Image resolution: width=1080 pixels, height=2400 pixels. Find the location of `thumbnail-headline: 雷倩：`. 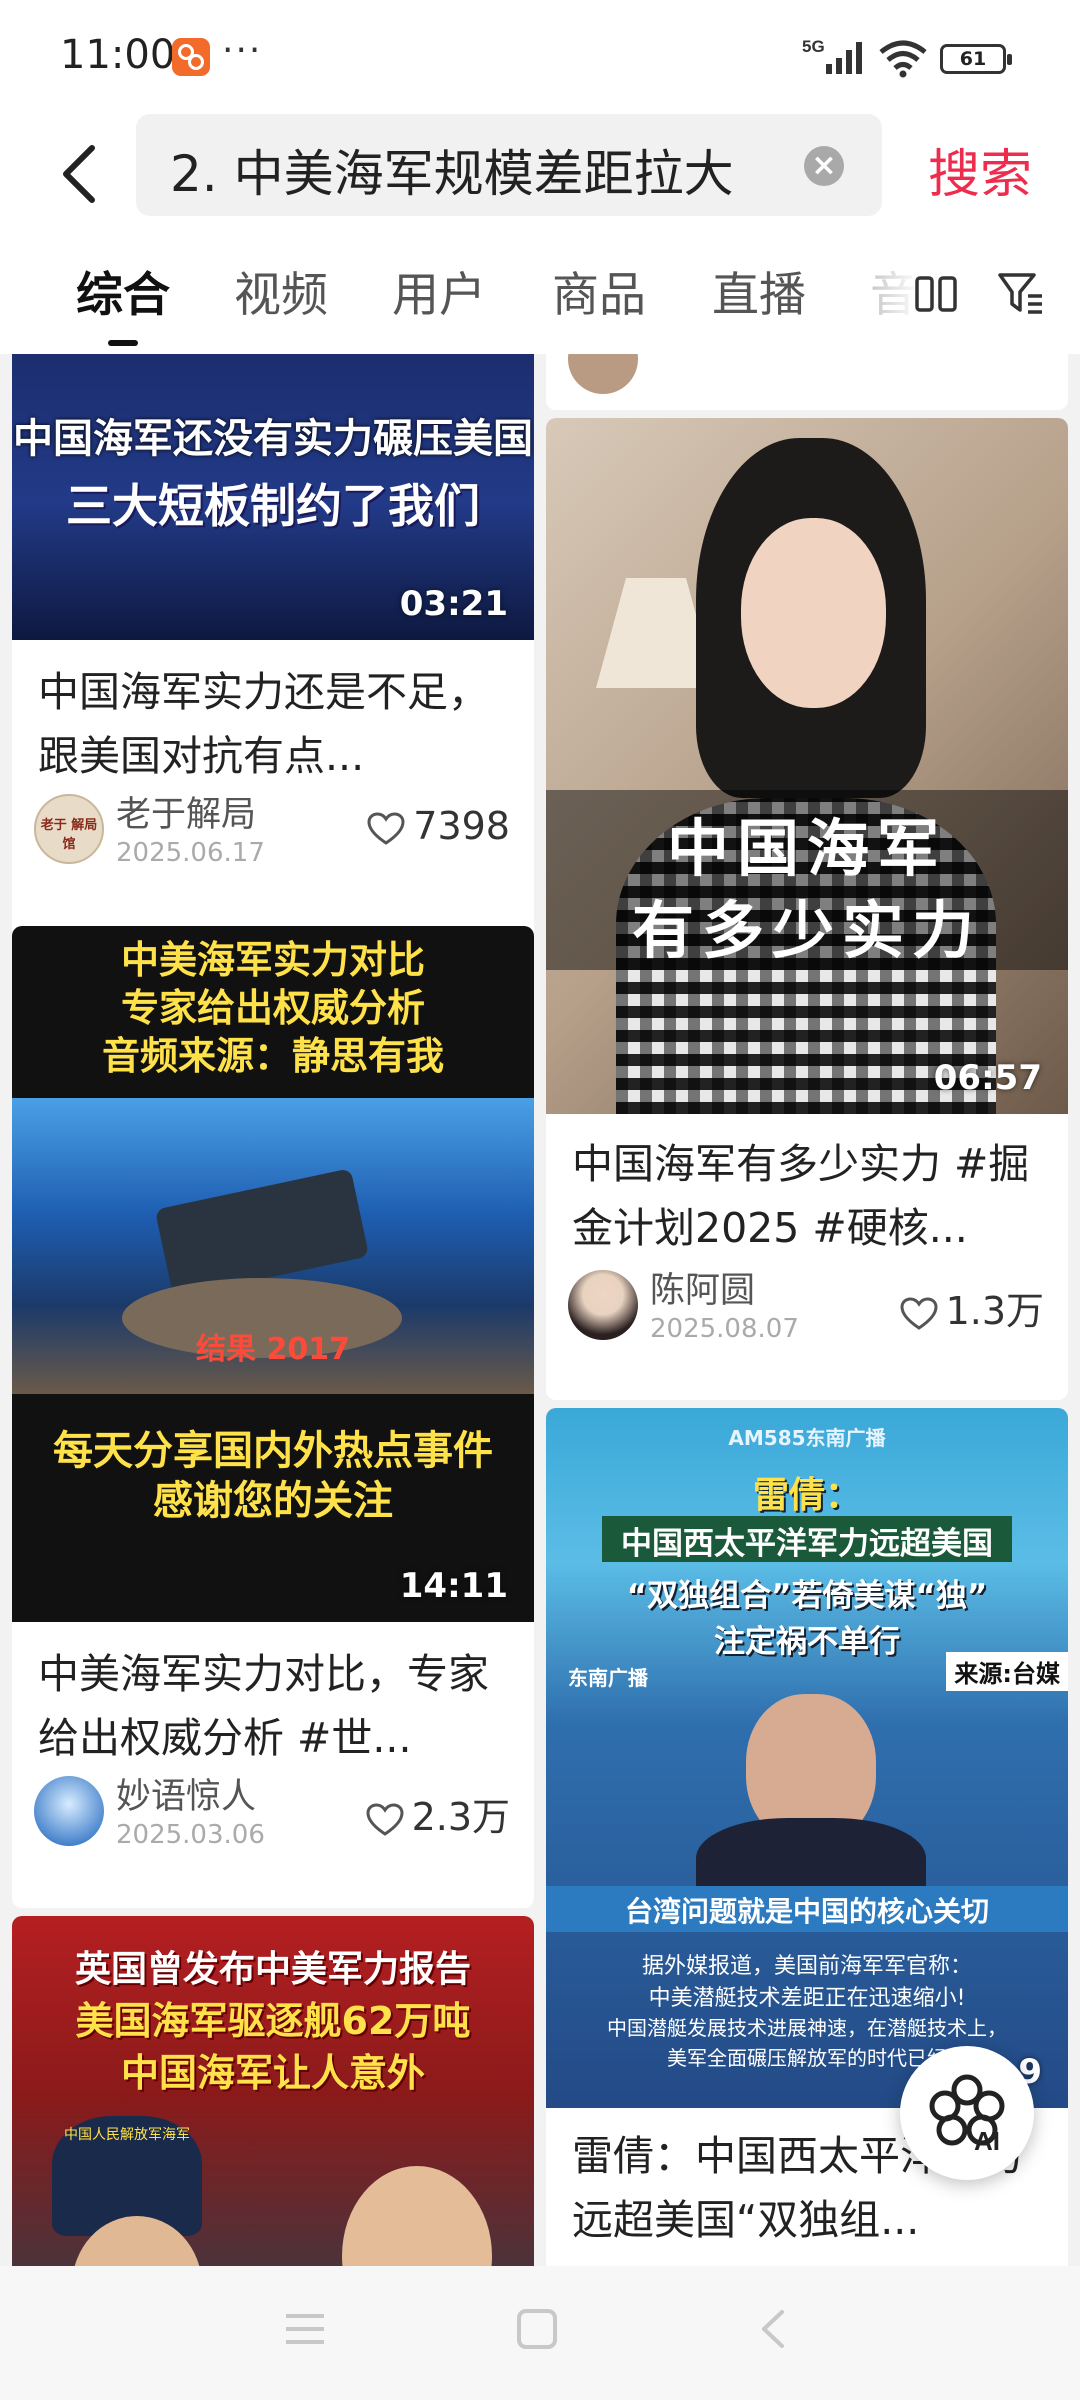

thumbnail-headline: 雷倩： is located at coordinates (806, 1495).